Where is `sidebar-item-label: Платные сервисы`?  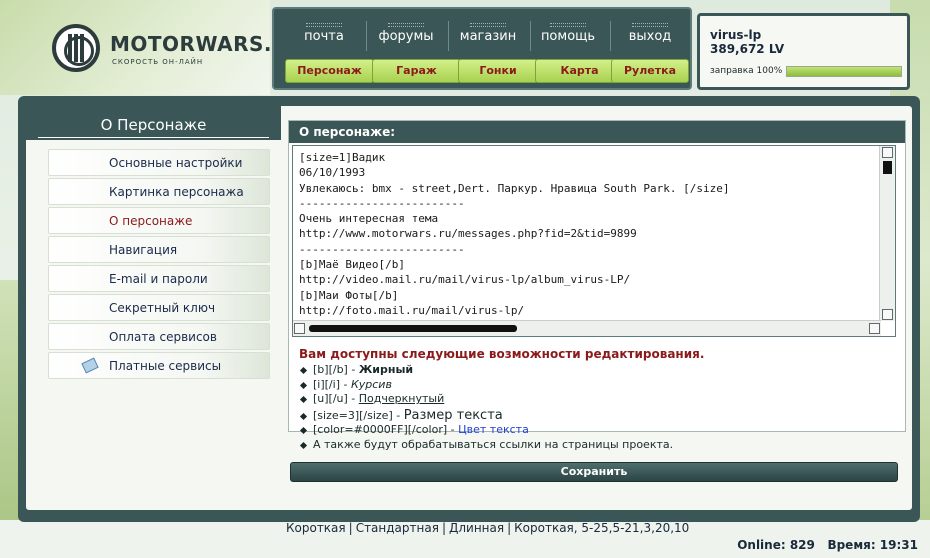
sidebar-item-label: Платные сервисы is located at coordinates (165, 366).